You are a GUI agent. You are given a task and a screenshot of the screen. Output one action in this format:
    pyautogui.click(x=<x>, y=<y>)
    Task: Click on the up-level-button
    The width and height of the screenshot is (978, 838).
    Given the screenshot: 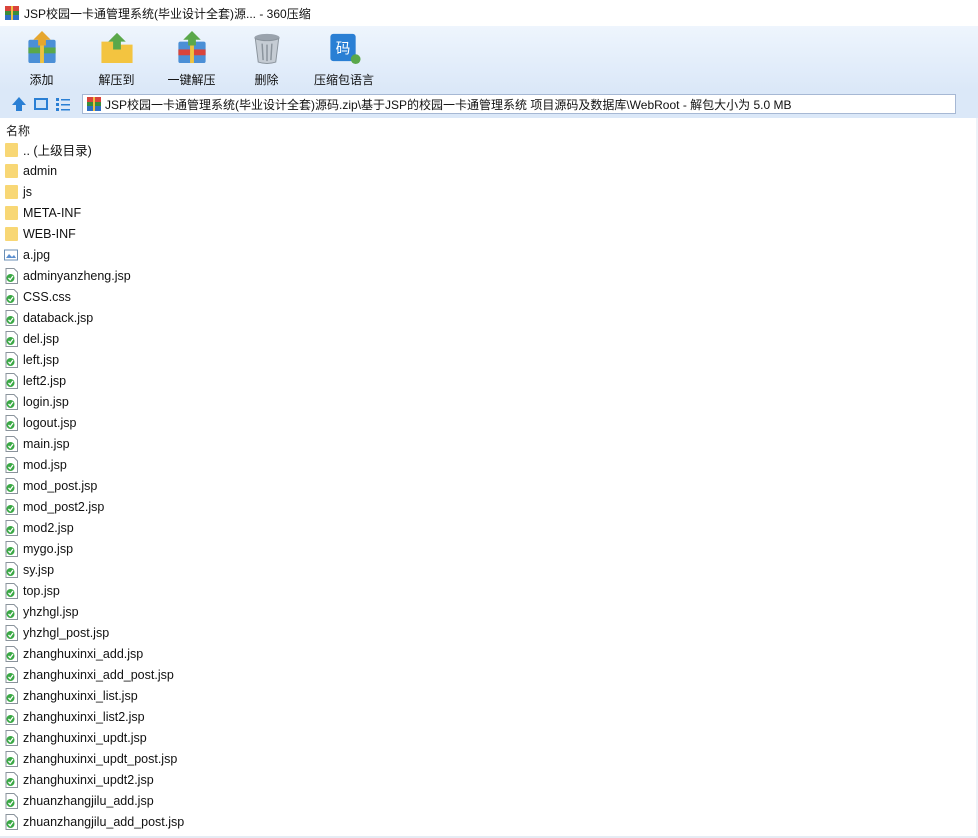 What is the action you would take?
    pyautogui.click(x=19, y=104)
    